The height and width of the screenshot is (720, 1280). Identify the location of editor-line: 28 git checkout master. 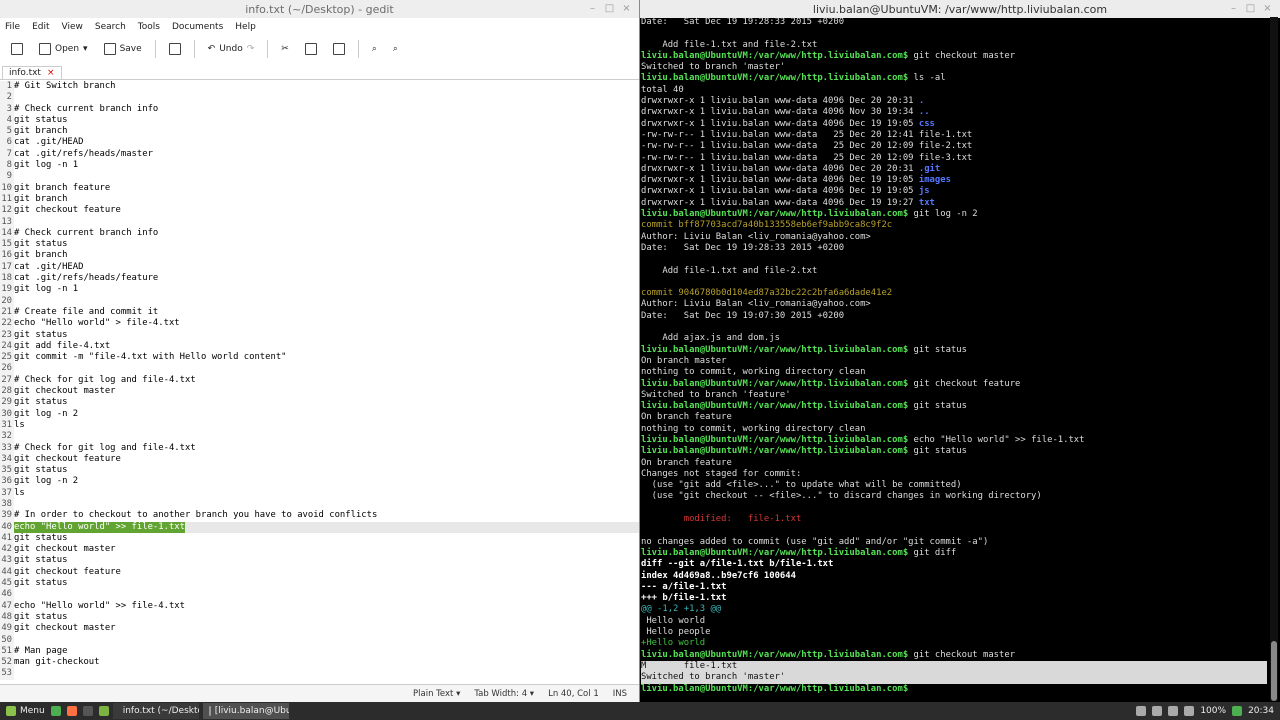
(319, 392).